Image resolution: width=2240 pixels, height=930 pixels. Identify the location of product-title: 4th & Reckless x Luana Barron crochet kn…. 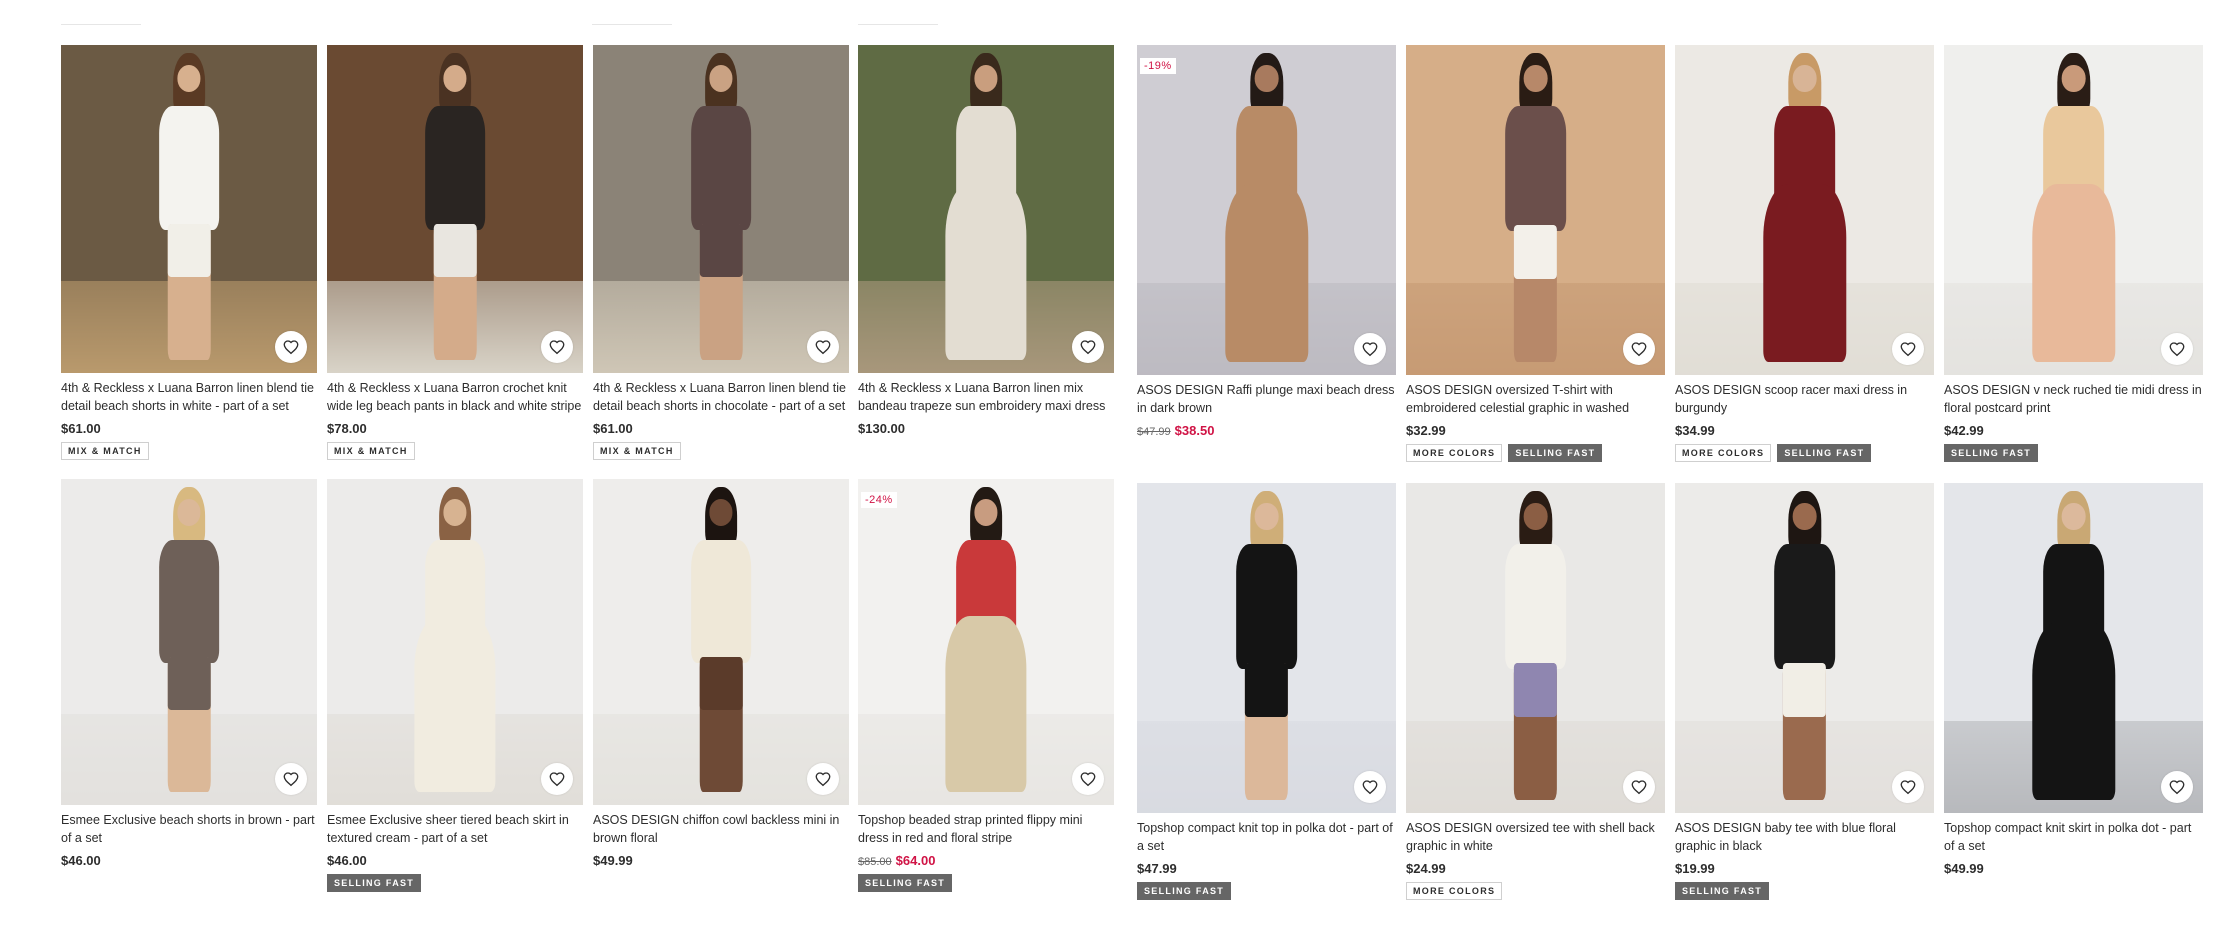
(455, 397).